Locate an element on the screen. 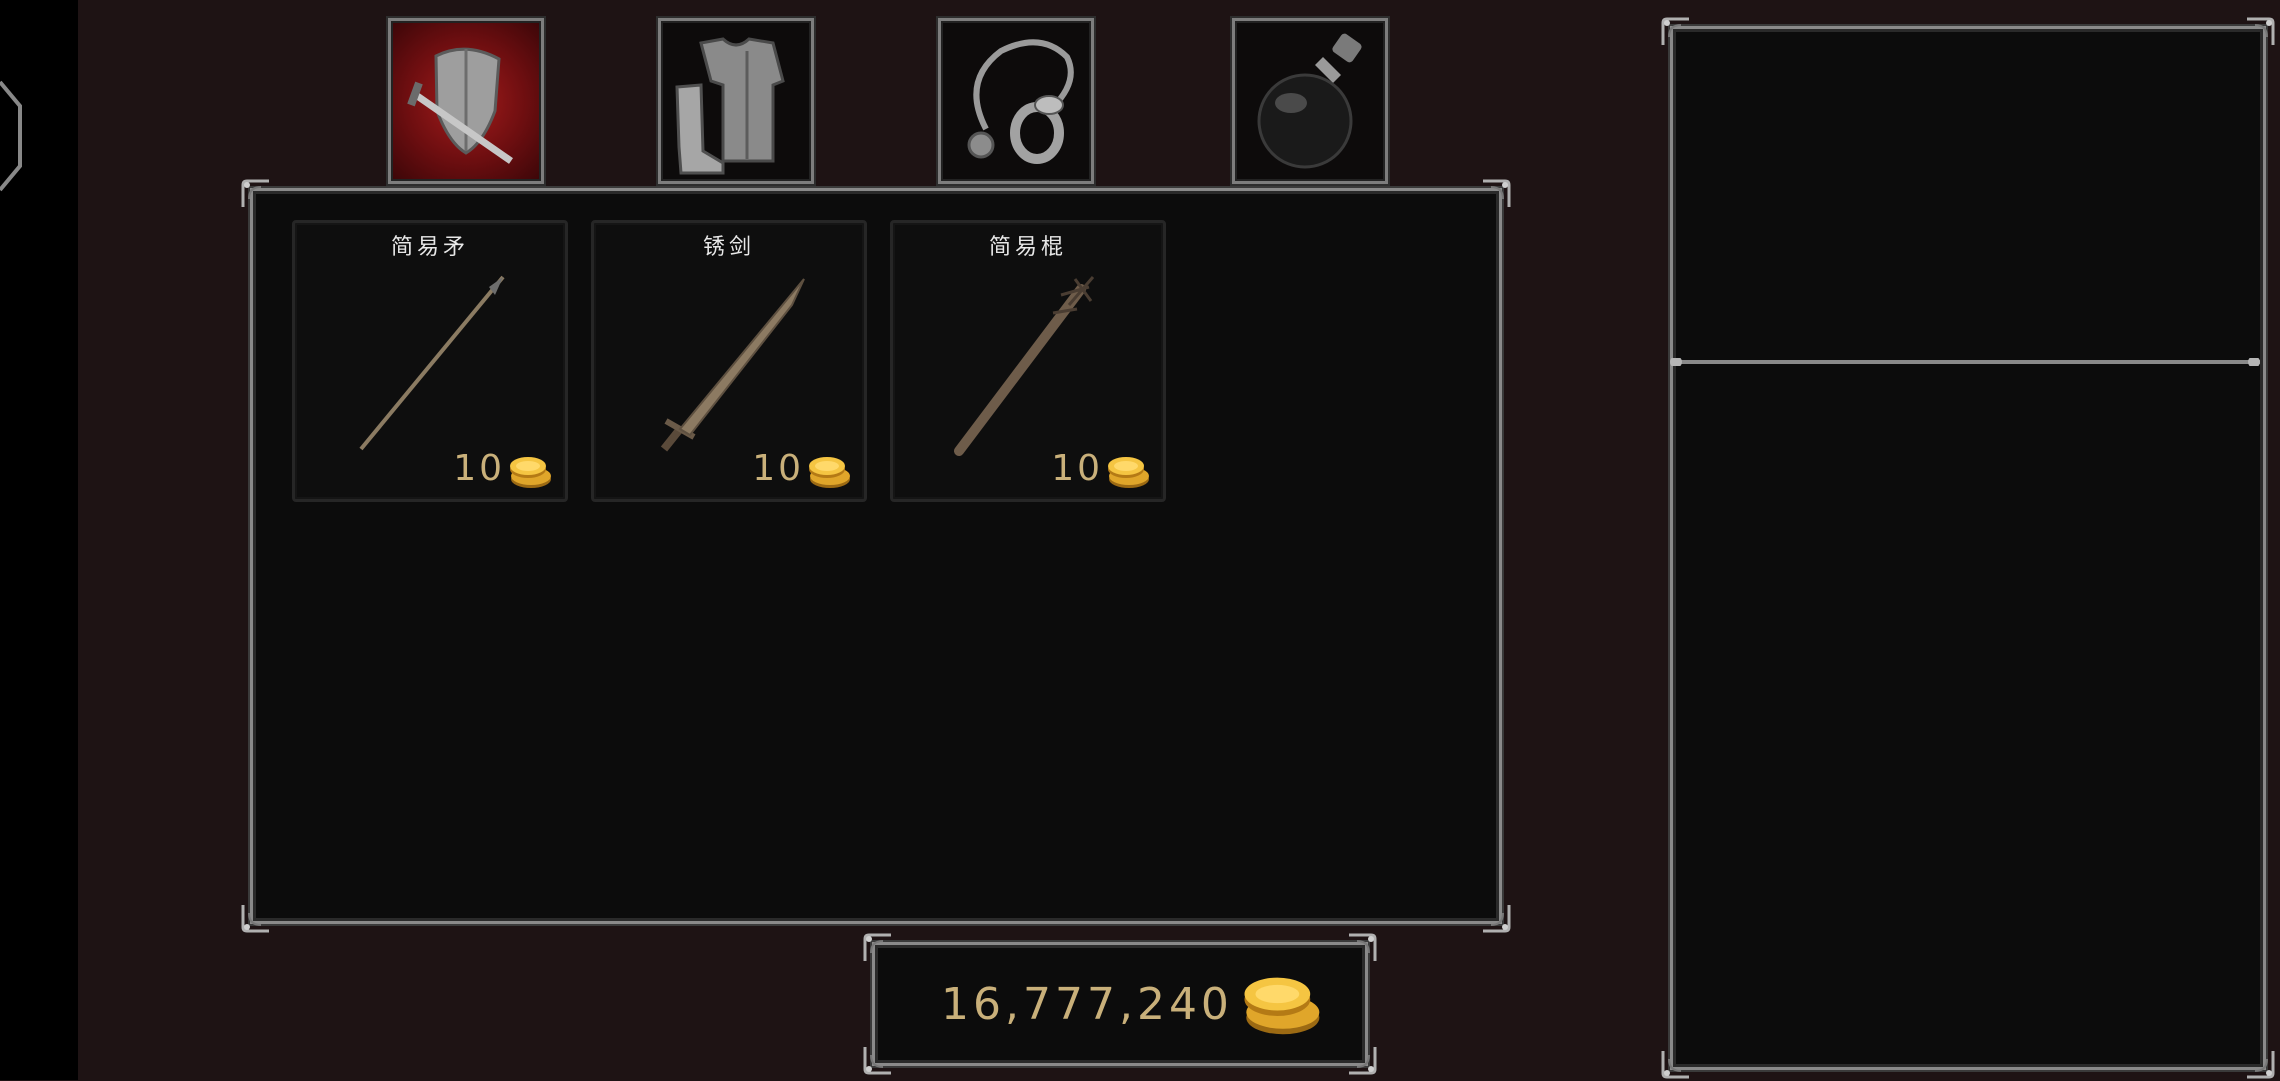 Image resolution: width=2280 pixels, height=1081 pixels. potion-icon is located at coordinates (1309, 101).